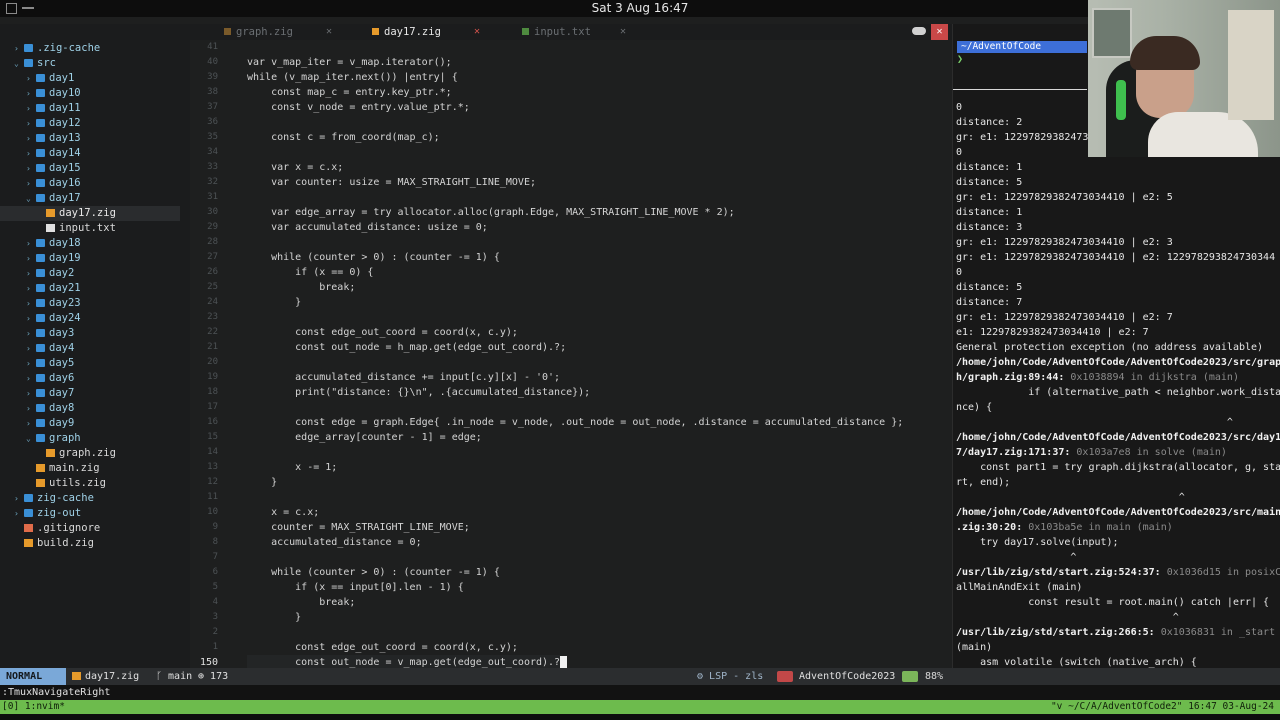 Image resolution: width=1280 pixels, height=720 pixels. What do you see at coordinates (90, 453) in the screenshot?
I see `tree-file: graph.zig` at bounding box center [90, 453].